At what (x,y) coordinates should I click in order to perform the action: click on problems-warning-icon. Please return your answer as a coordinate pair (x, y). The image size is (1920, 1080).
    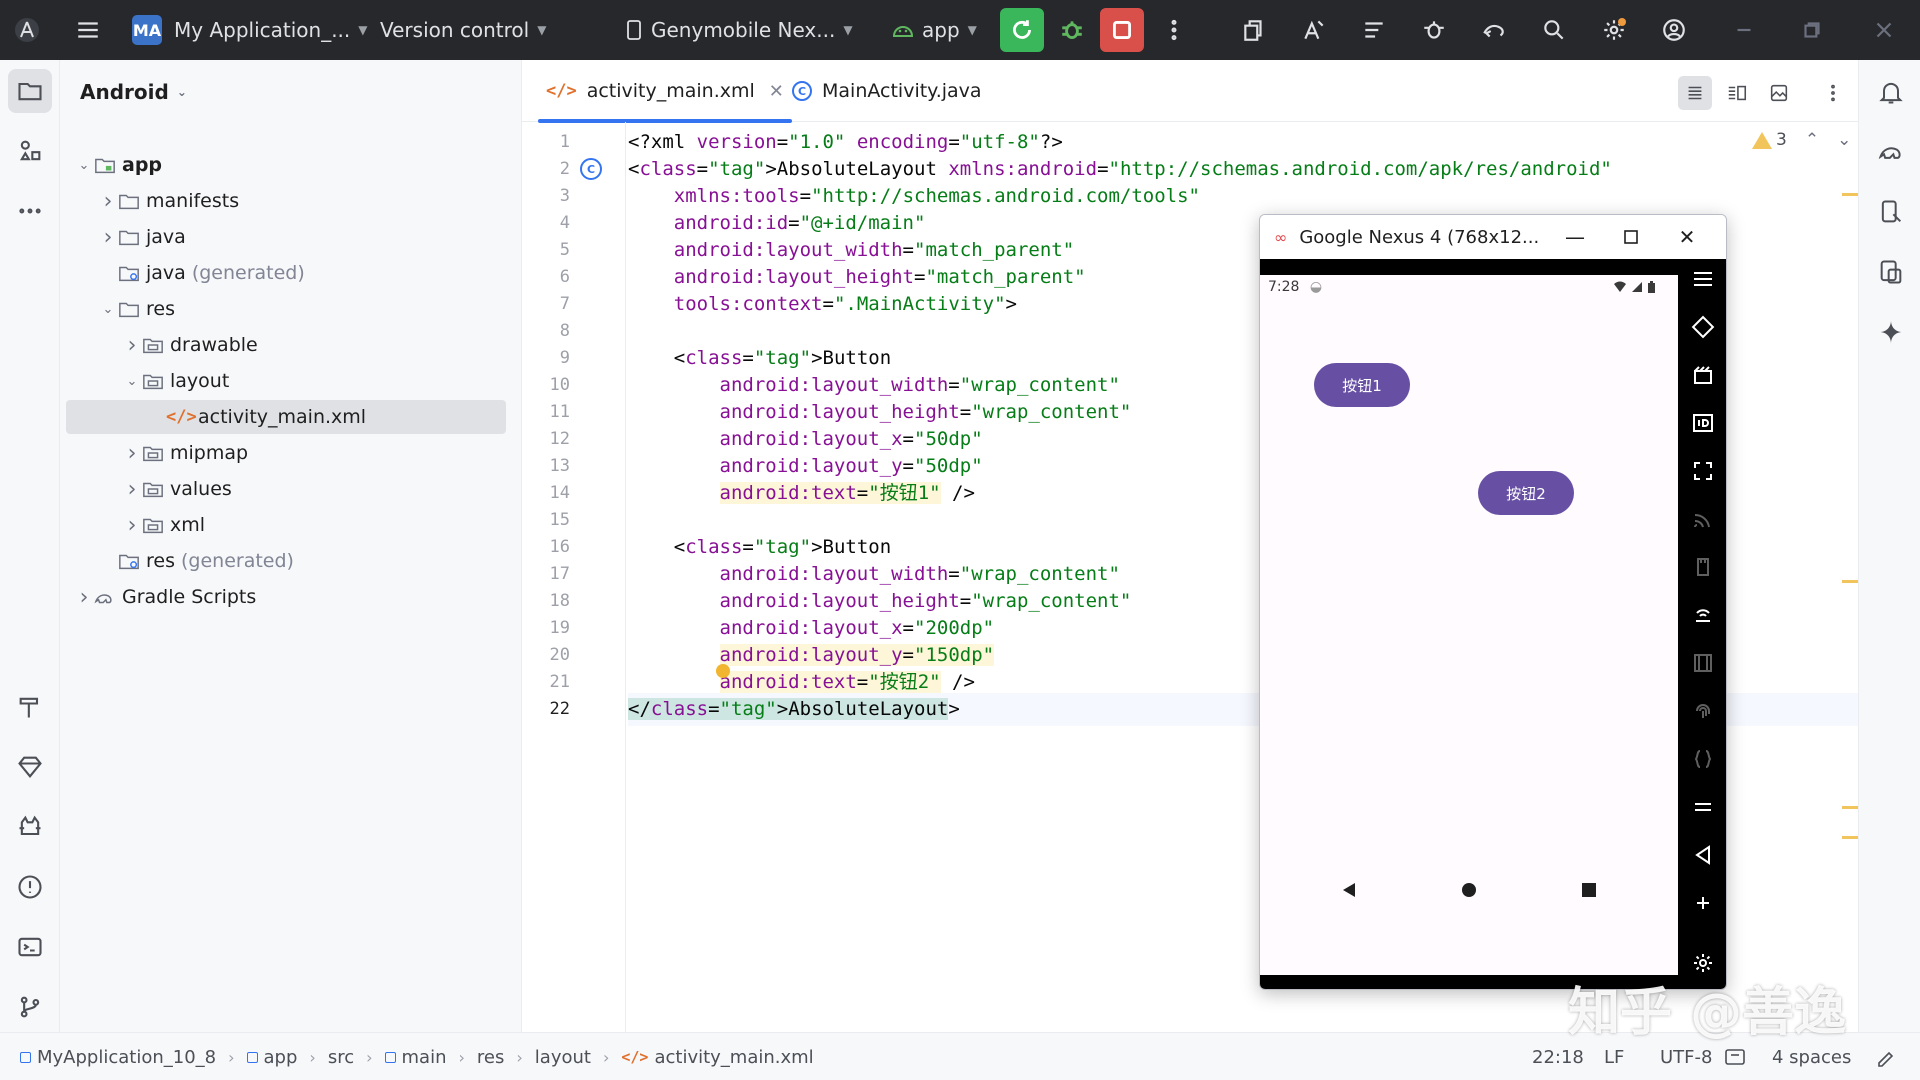
    Looking at the image, I should click on (30, 887).